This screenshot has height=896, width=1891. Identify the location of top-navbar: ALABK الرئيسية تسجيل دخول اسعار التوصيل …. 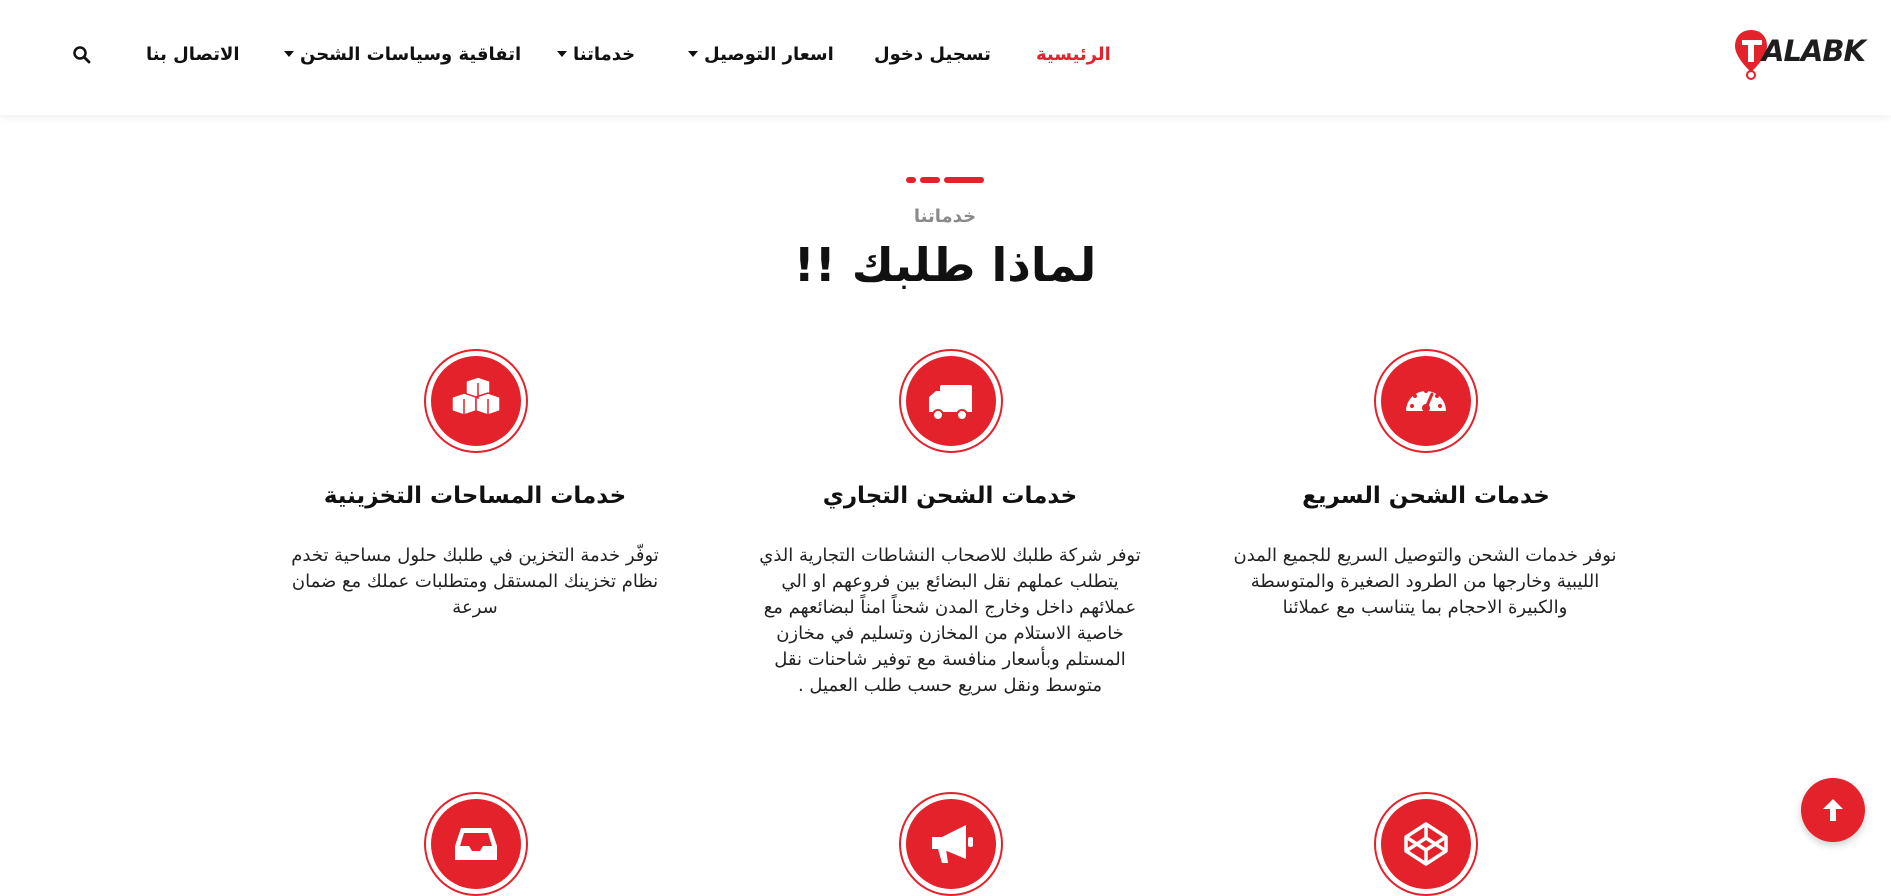
(945, 57).